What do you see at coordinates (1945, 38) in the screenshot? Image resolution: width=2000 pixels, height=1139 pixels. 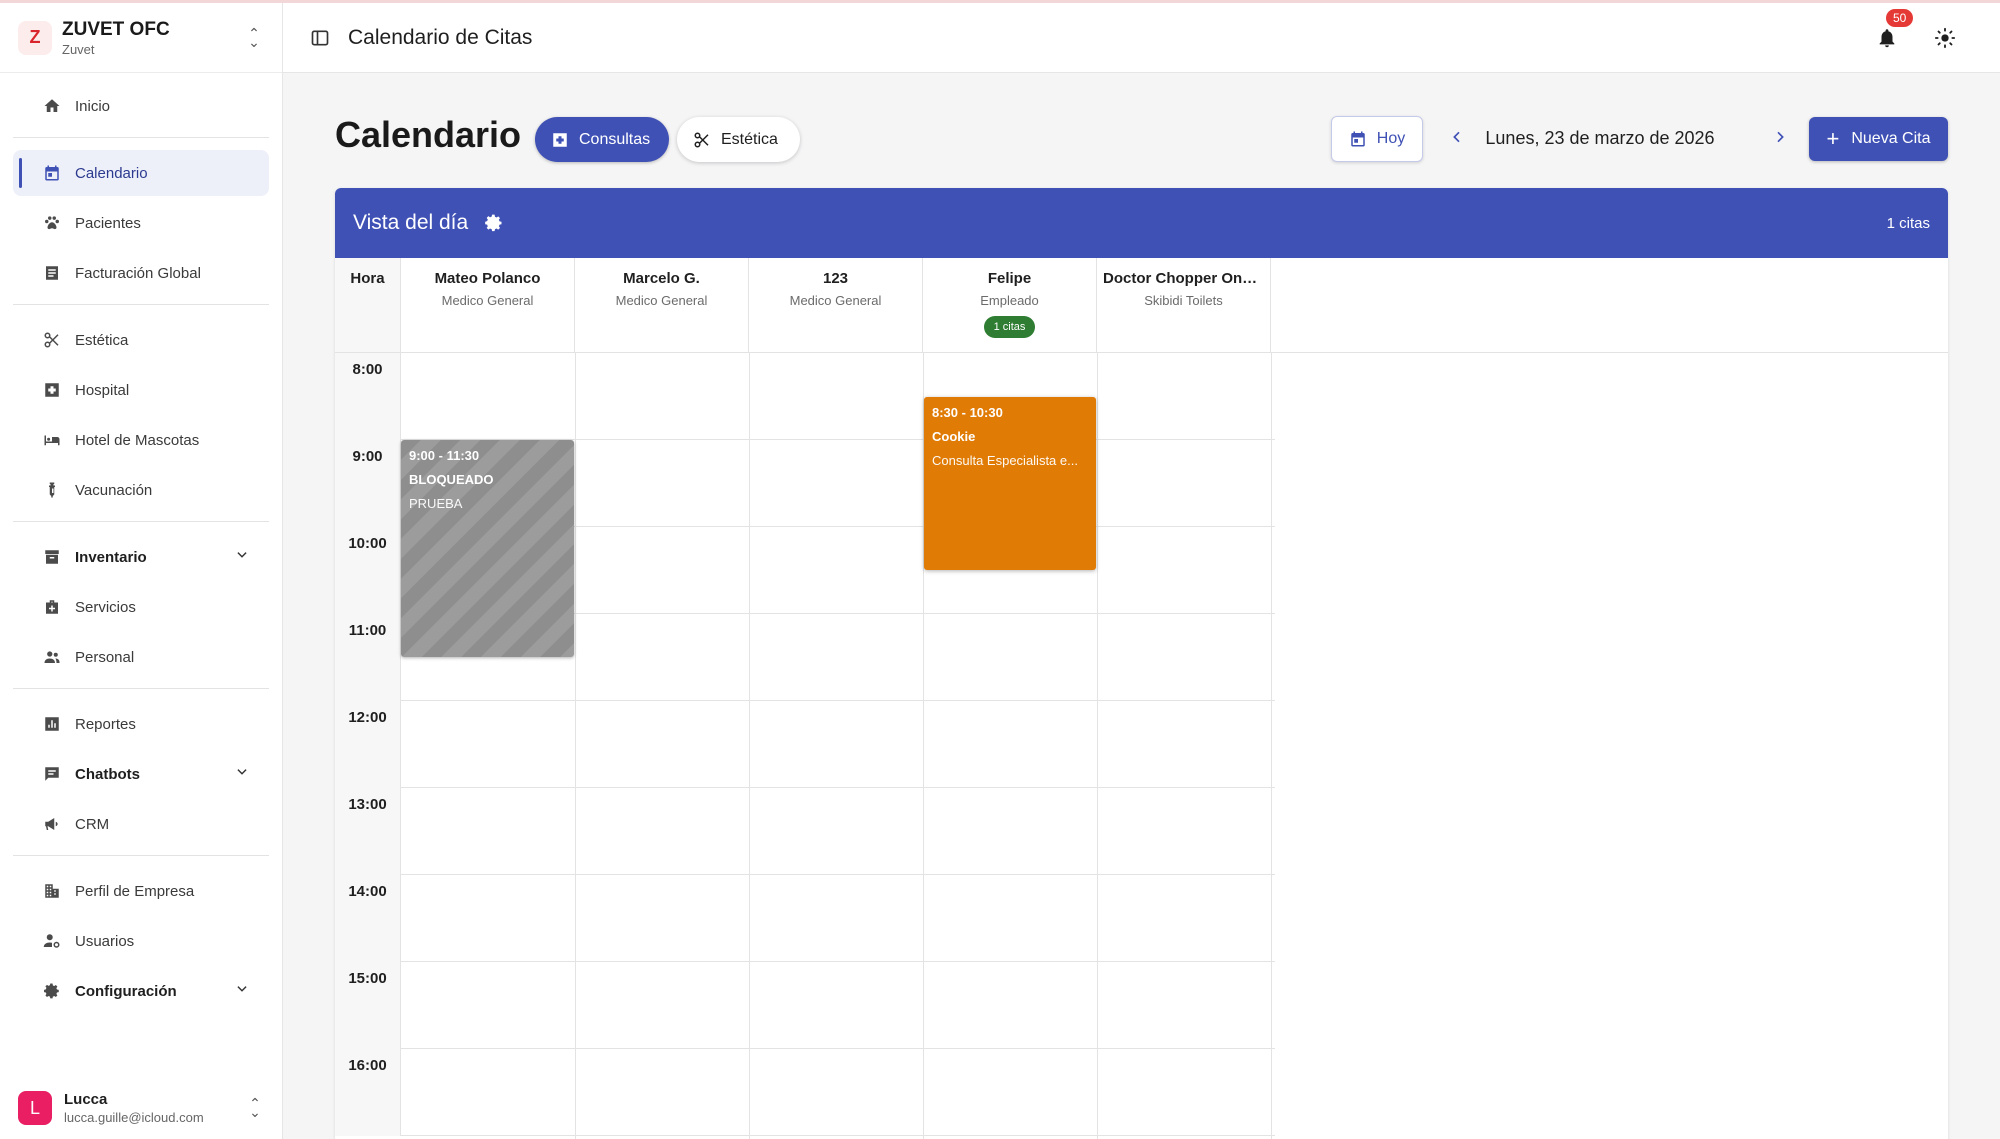 I see `theme-toggle-sun-icon` at bounding box center [1945, 38].